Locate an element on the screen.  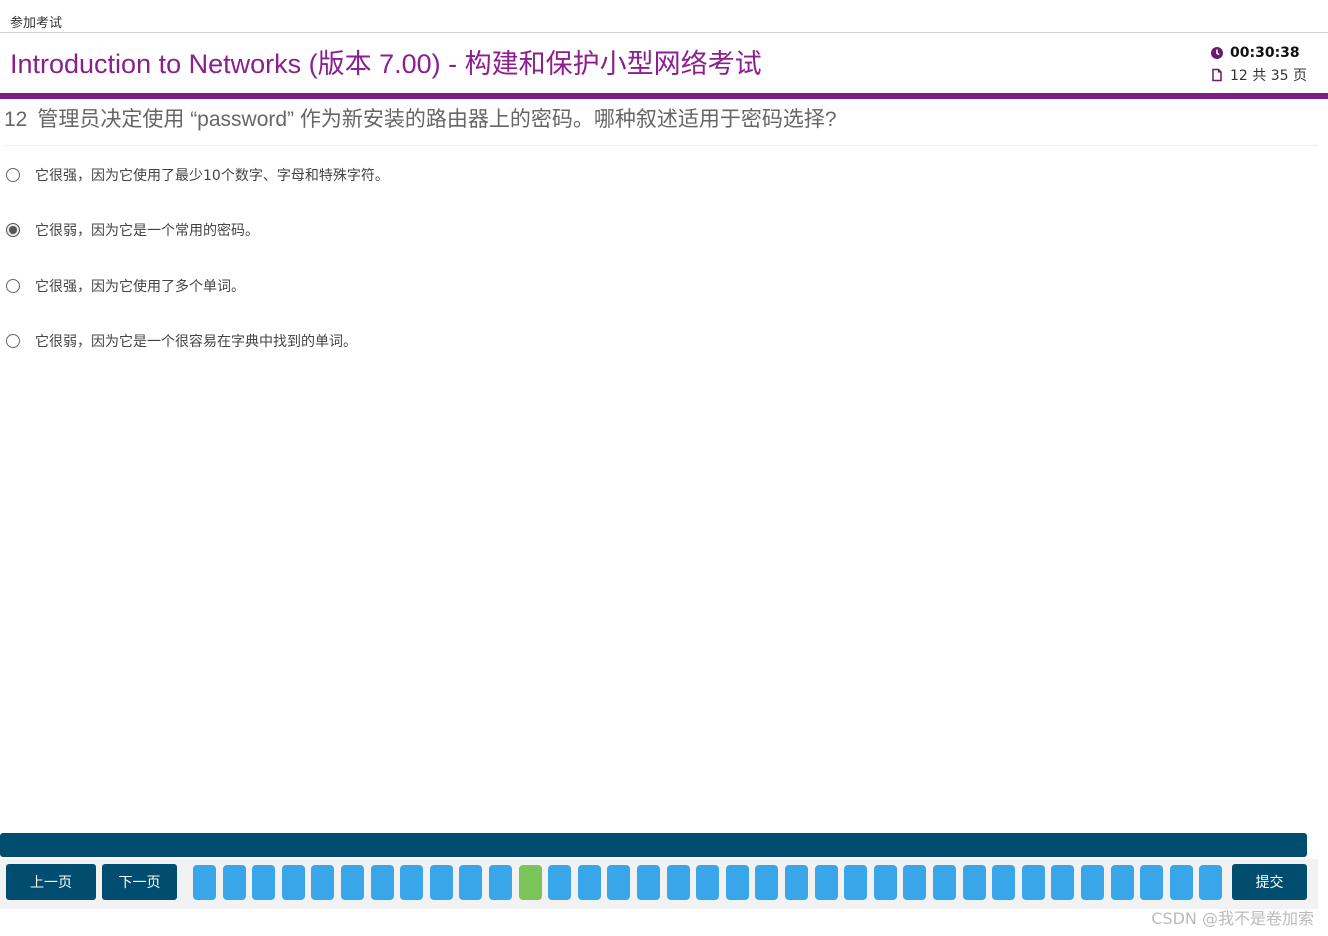
exam-meta: 00:30:38 12 共 35 页 is located at coordinates (1265, 64).